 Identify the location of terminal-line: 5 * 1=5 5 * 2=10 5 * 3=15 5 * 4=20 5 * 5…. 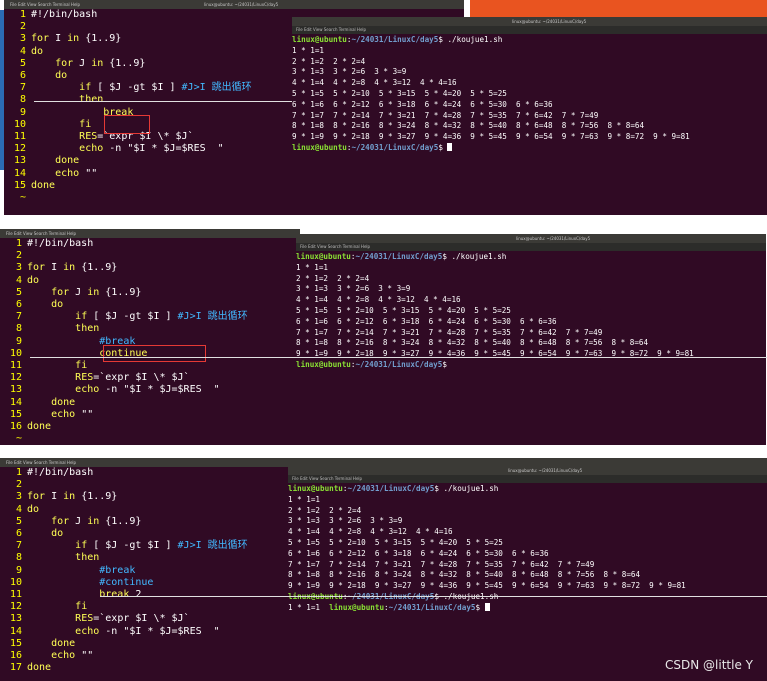
(527, 543).